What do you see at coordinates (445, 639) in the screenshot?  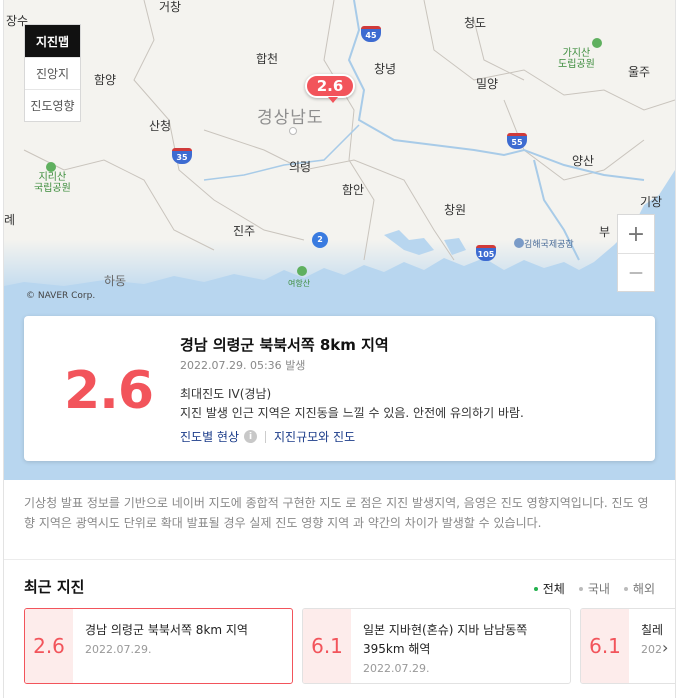 I see `recent-item-title: 일본 지바현(혼슈) 지바 남남동쪽 395km 해역` at bounding box center [445, 639].